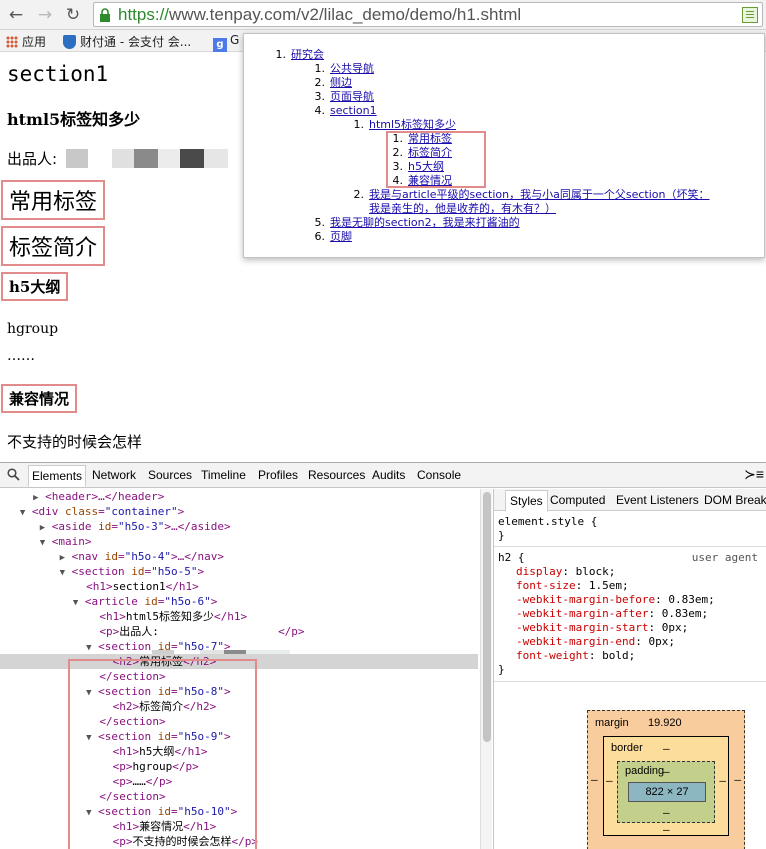 This screenshot has width=766, height=849. I want to click on dom-node-h2-intro: <h2>标签简介</h2>, so click(239, 706).